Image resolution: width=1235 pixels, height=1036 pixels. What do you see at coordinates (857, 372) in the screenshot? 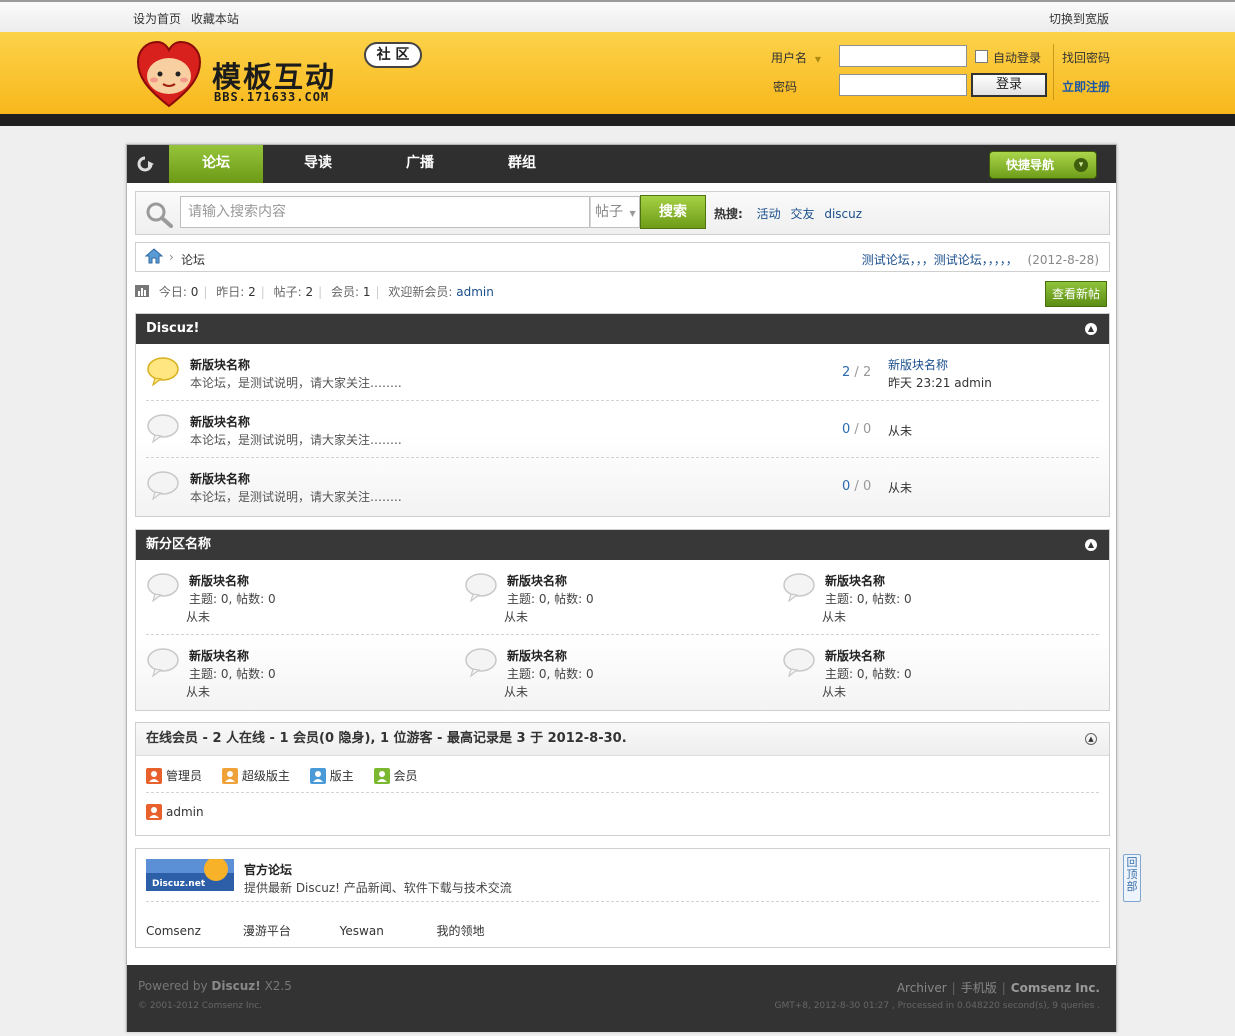
I see `forum-counts: 2 / 2` at bounding box center [857, 372].